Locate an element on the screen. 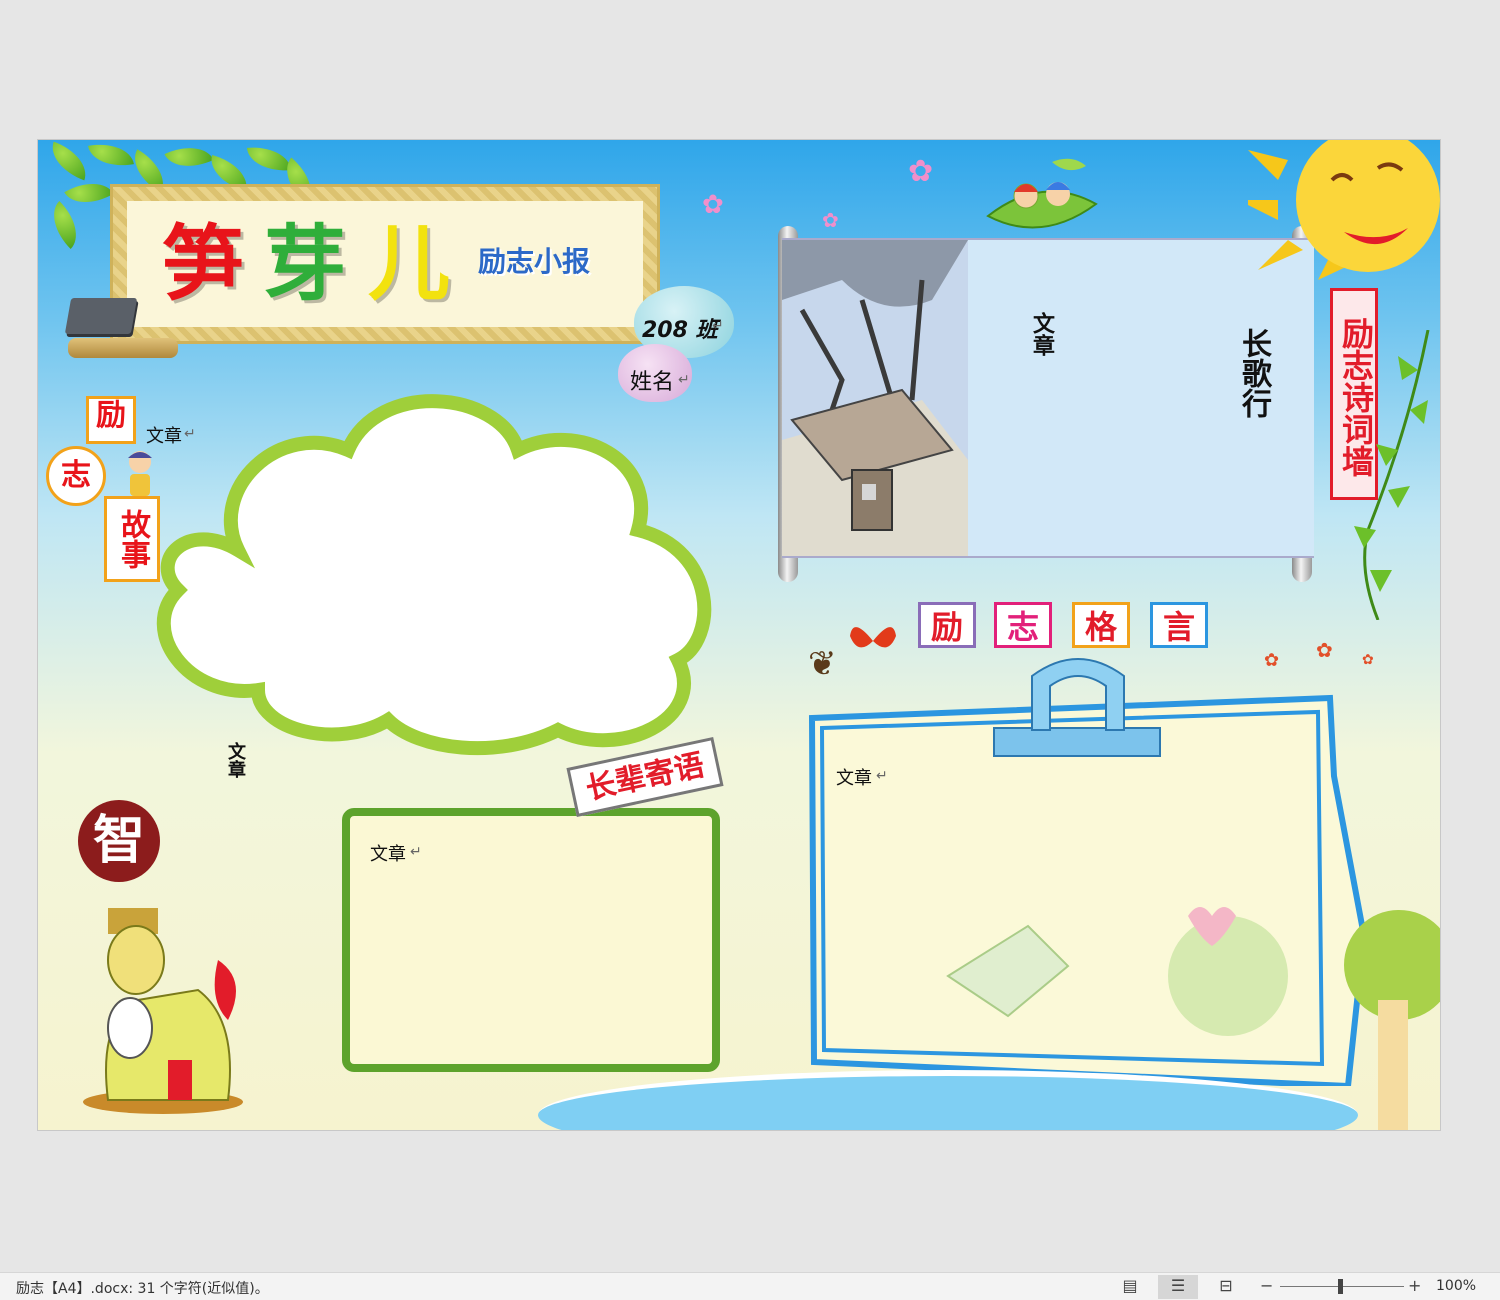 The height and width of the screenshot is (1300, 1500). web-layout-button: ⊟ is located at coordinates (1226, 1287).